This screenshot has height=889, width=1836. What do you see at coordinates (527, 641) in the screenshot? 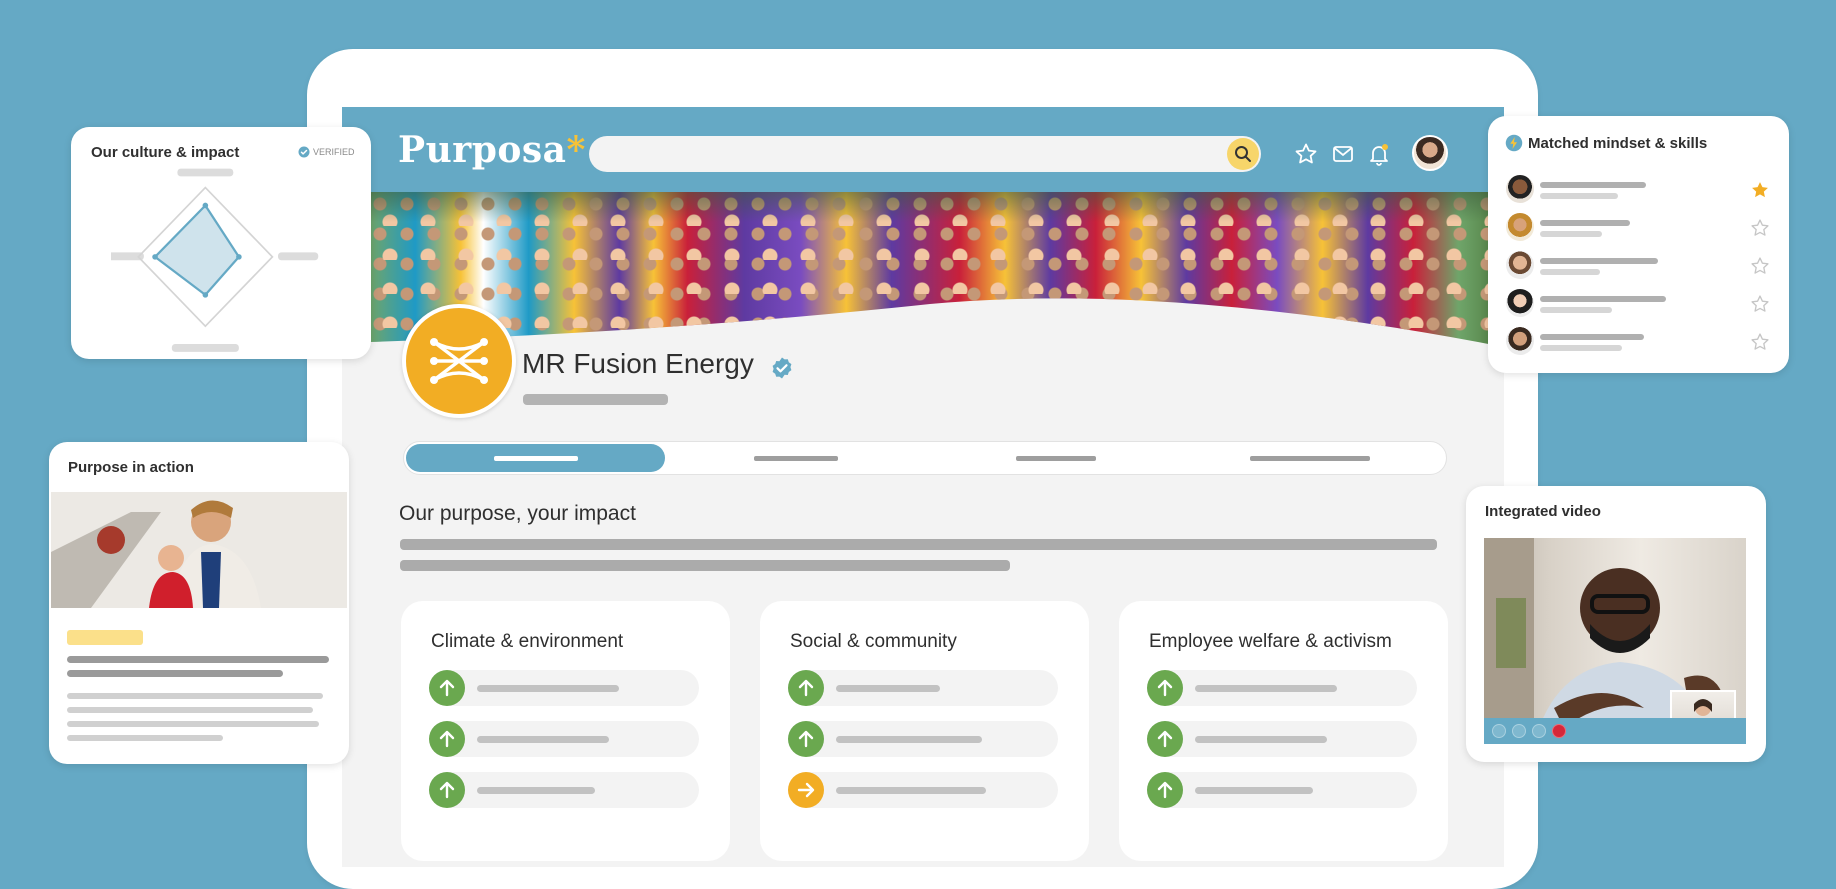
I see `card-title: Climate & environment` at bounding box center [527, 641].